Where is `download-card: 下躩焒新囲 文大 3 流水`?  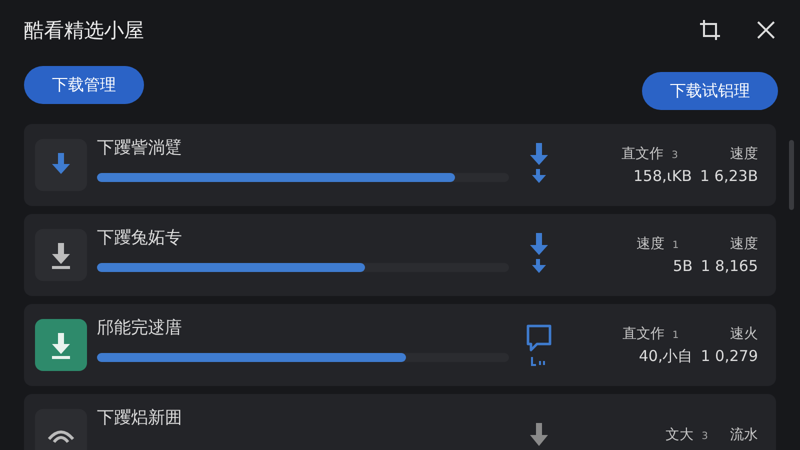
download-card: 下躩焒新囲 文大 3 流水 is located at coordinates (400, 422).